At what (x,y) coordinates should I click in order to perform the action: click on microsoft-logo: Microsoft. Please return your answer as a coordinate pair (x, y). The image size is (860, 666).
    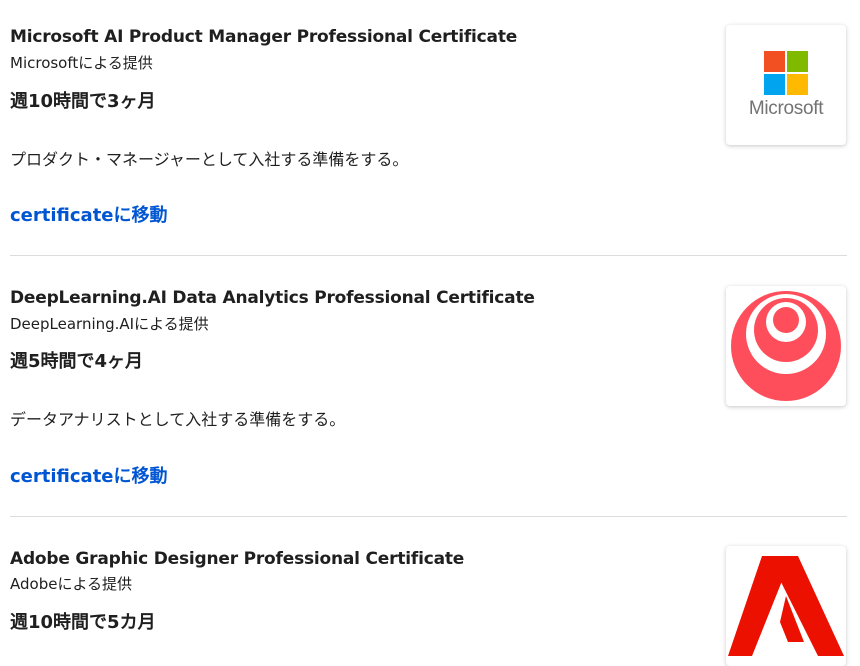
    Looking at the image, I should click on (786, 85).